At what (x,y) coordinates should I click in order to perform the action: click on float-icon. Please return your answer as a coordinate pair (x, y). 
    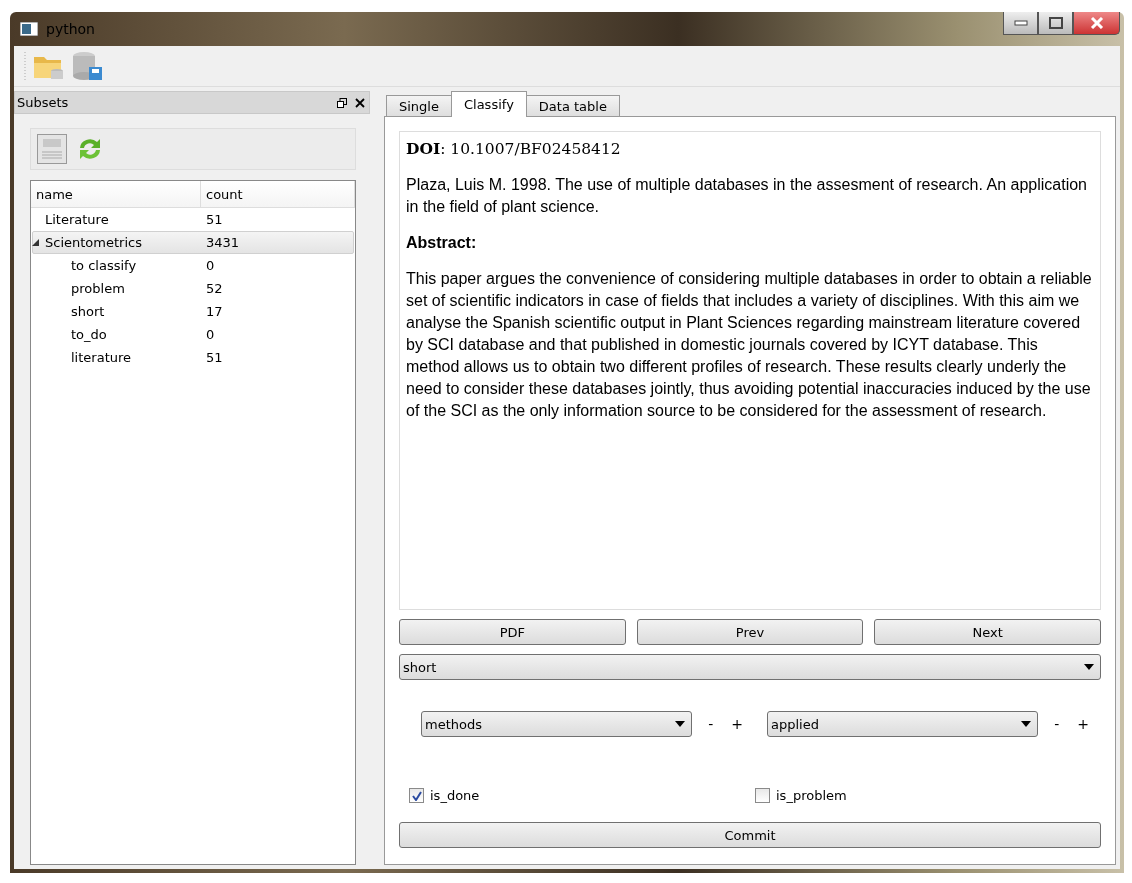
    Looking at the image, I should click on (342, 102).